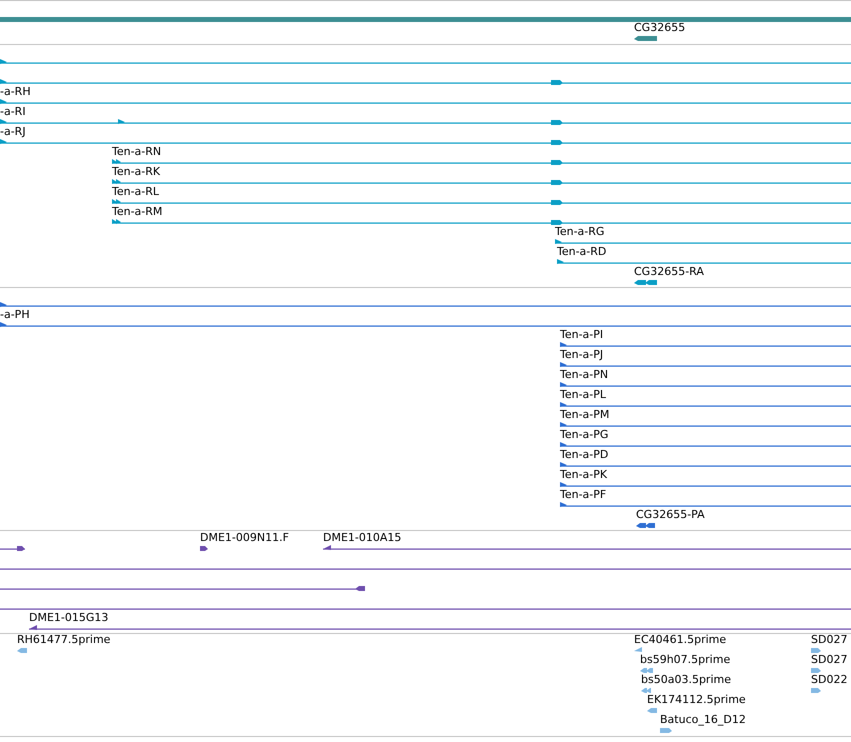 Image resolution: width=851 pixels, height=742 pixels. I want to click on feature-label: -a-PH, so click(15, 314).